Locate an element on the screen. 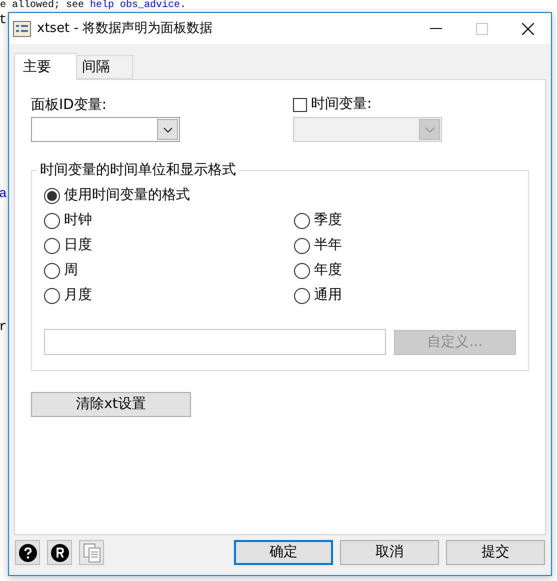  clear-settings-button: 清除xt设置 is located at coordinates (111, 404).